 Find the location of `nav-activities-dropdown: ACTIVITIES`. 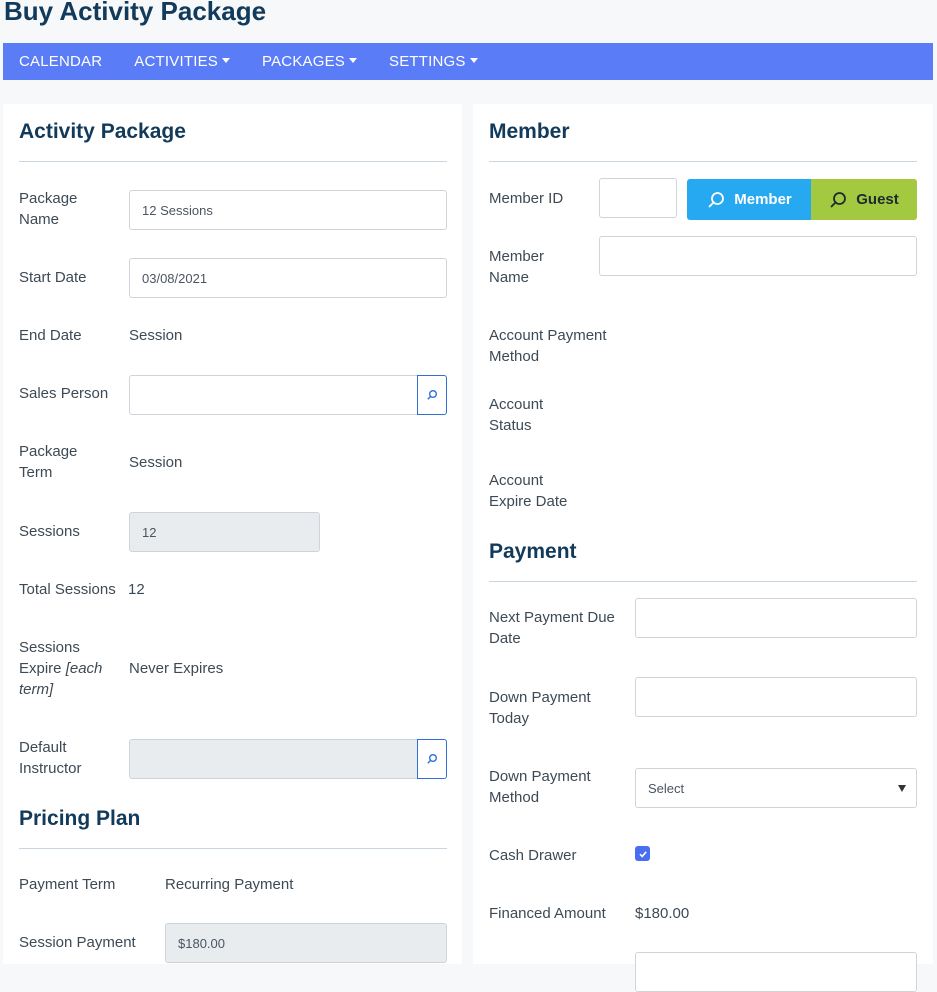

nav-activities-dropdown: ACTIVITIES is located at coordinates (182, 61).